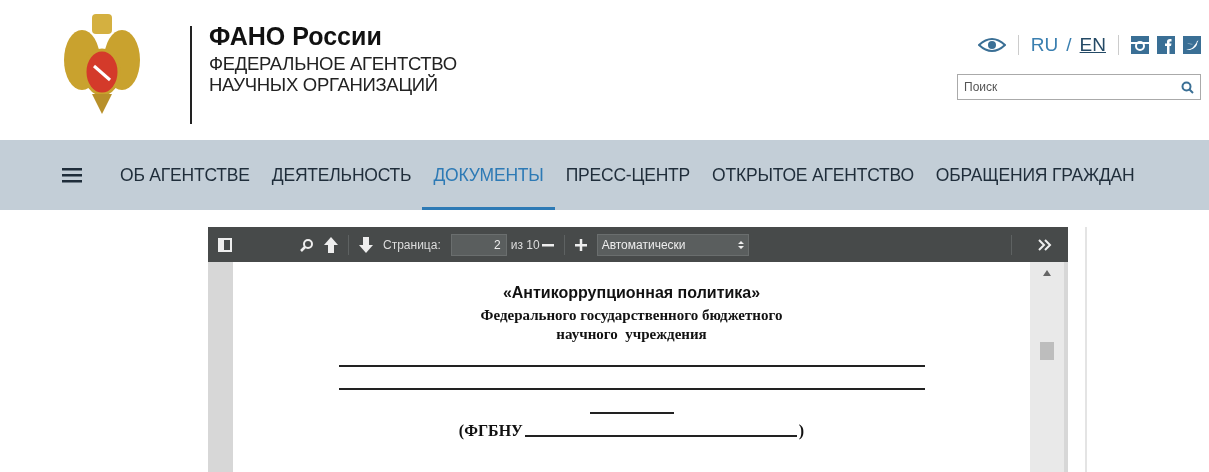 The image size is (1209, 472). Describe the element at coordinates (740, 244) in the screenshot. I see `up-down-arrows-icon` at that location.